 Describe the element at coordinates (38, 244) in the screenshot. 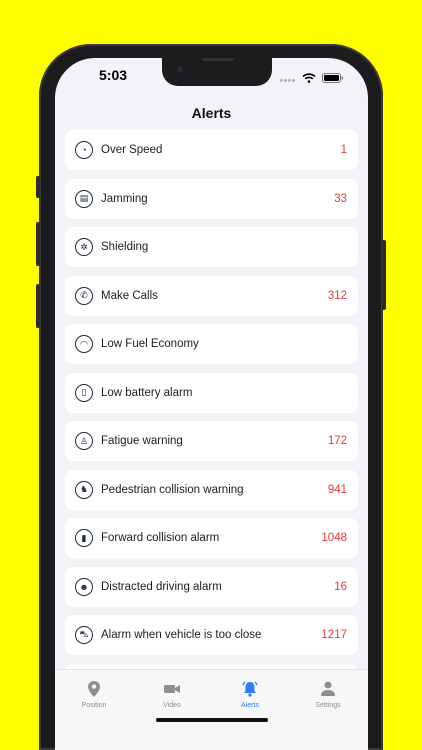

I see `volume-up-button` at that location.